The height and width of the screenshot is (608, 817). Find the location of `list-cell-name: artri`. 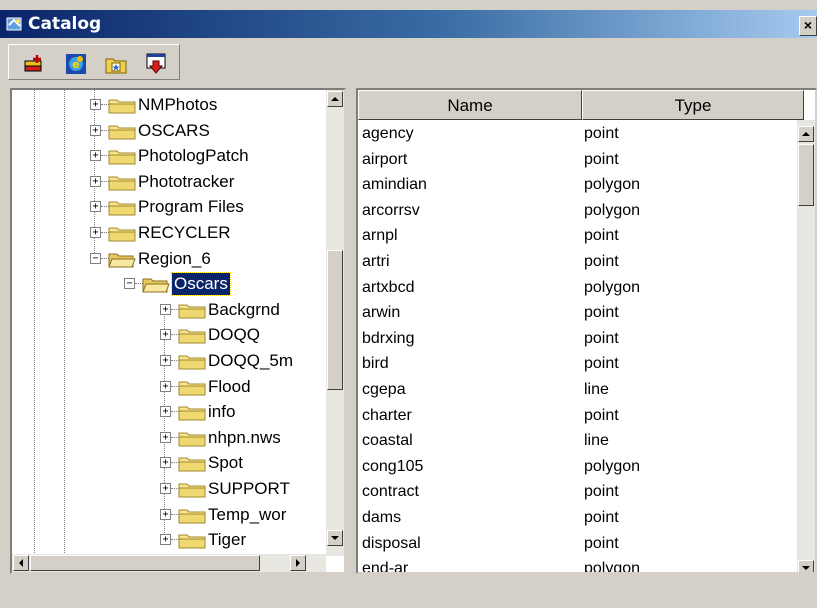

list-cell-name: artri is located at coordinates (376, 261).